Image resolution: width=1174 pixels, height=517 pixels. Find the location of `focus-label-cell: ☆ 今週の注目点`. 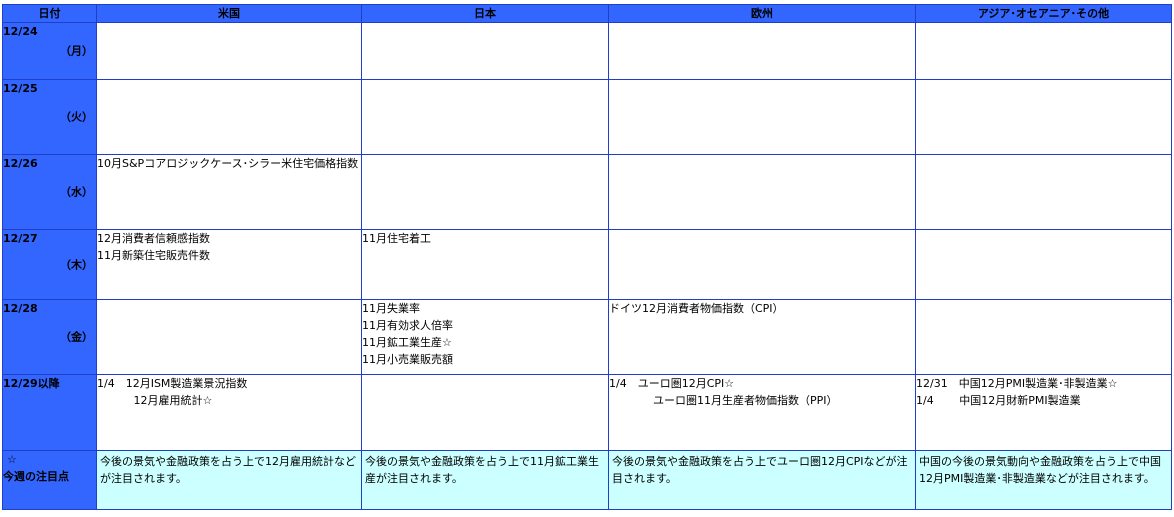

focus-label-cell: ☆ 今週の注目点 is located at coordinates (49, 480).